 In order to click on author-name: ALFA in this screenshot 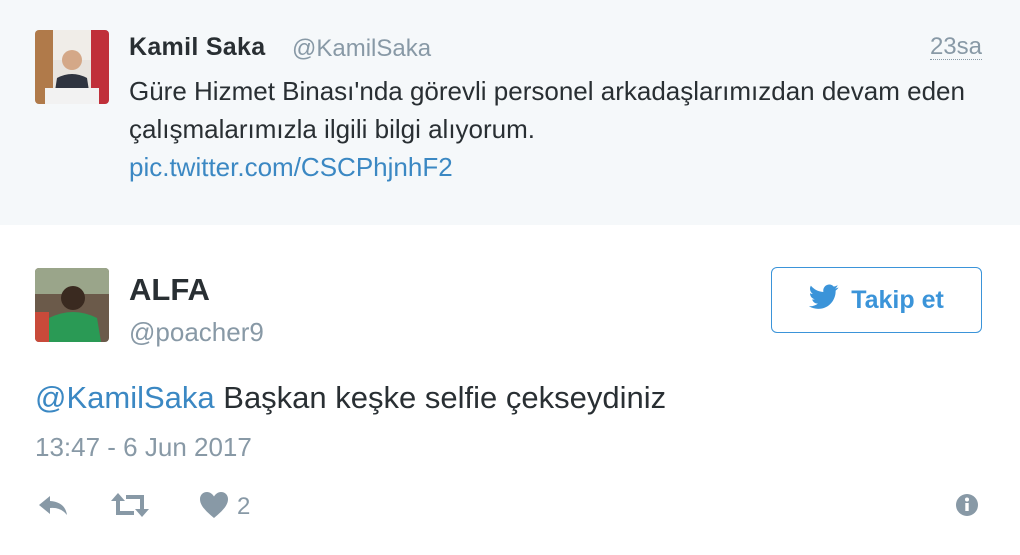, I will do `click(169, 290)`.